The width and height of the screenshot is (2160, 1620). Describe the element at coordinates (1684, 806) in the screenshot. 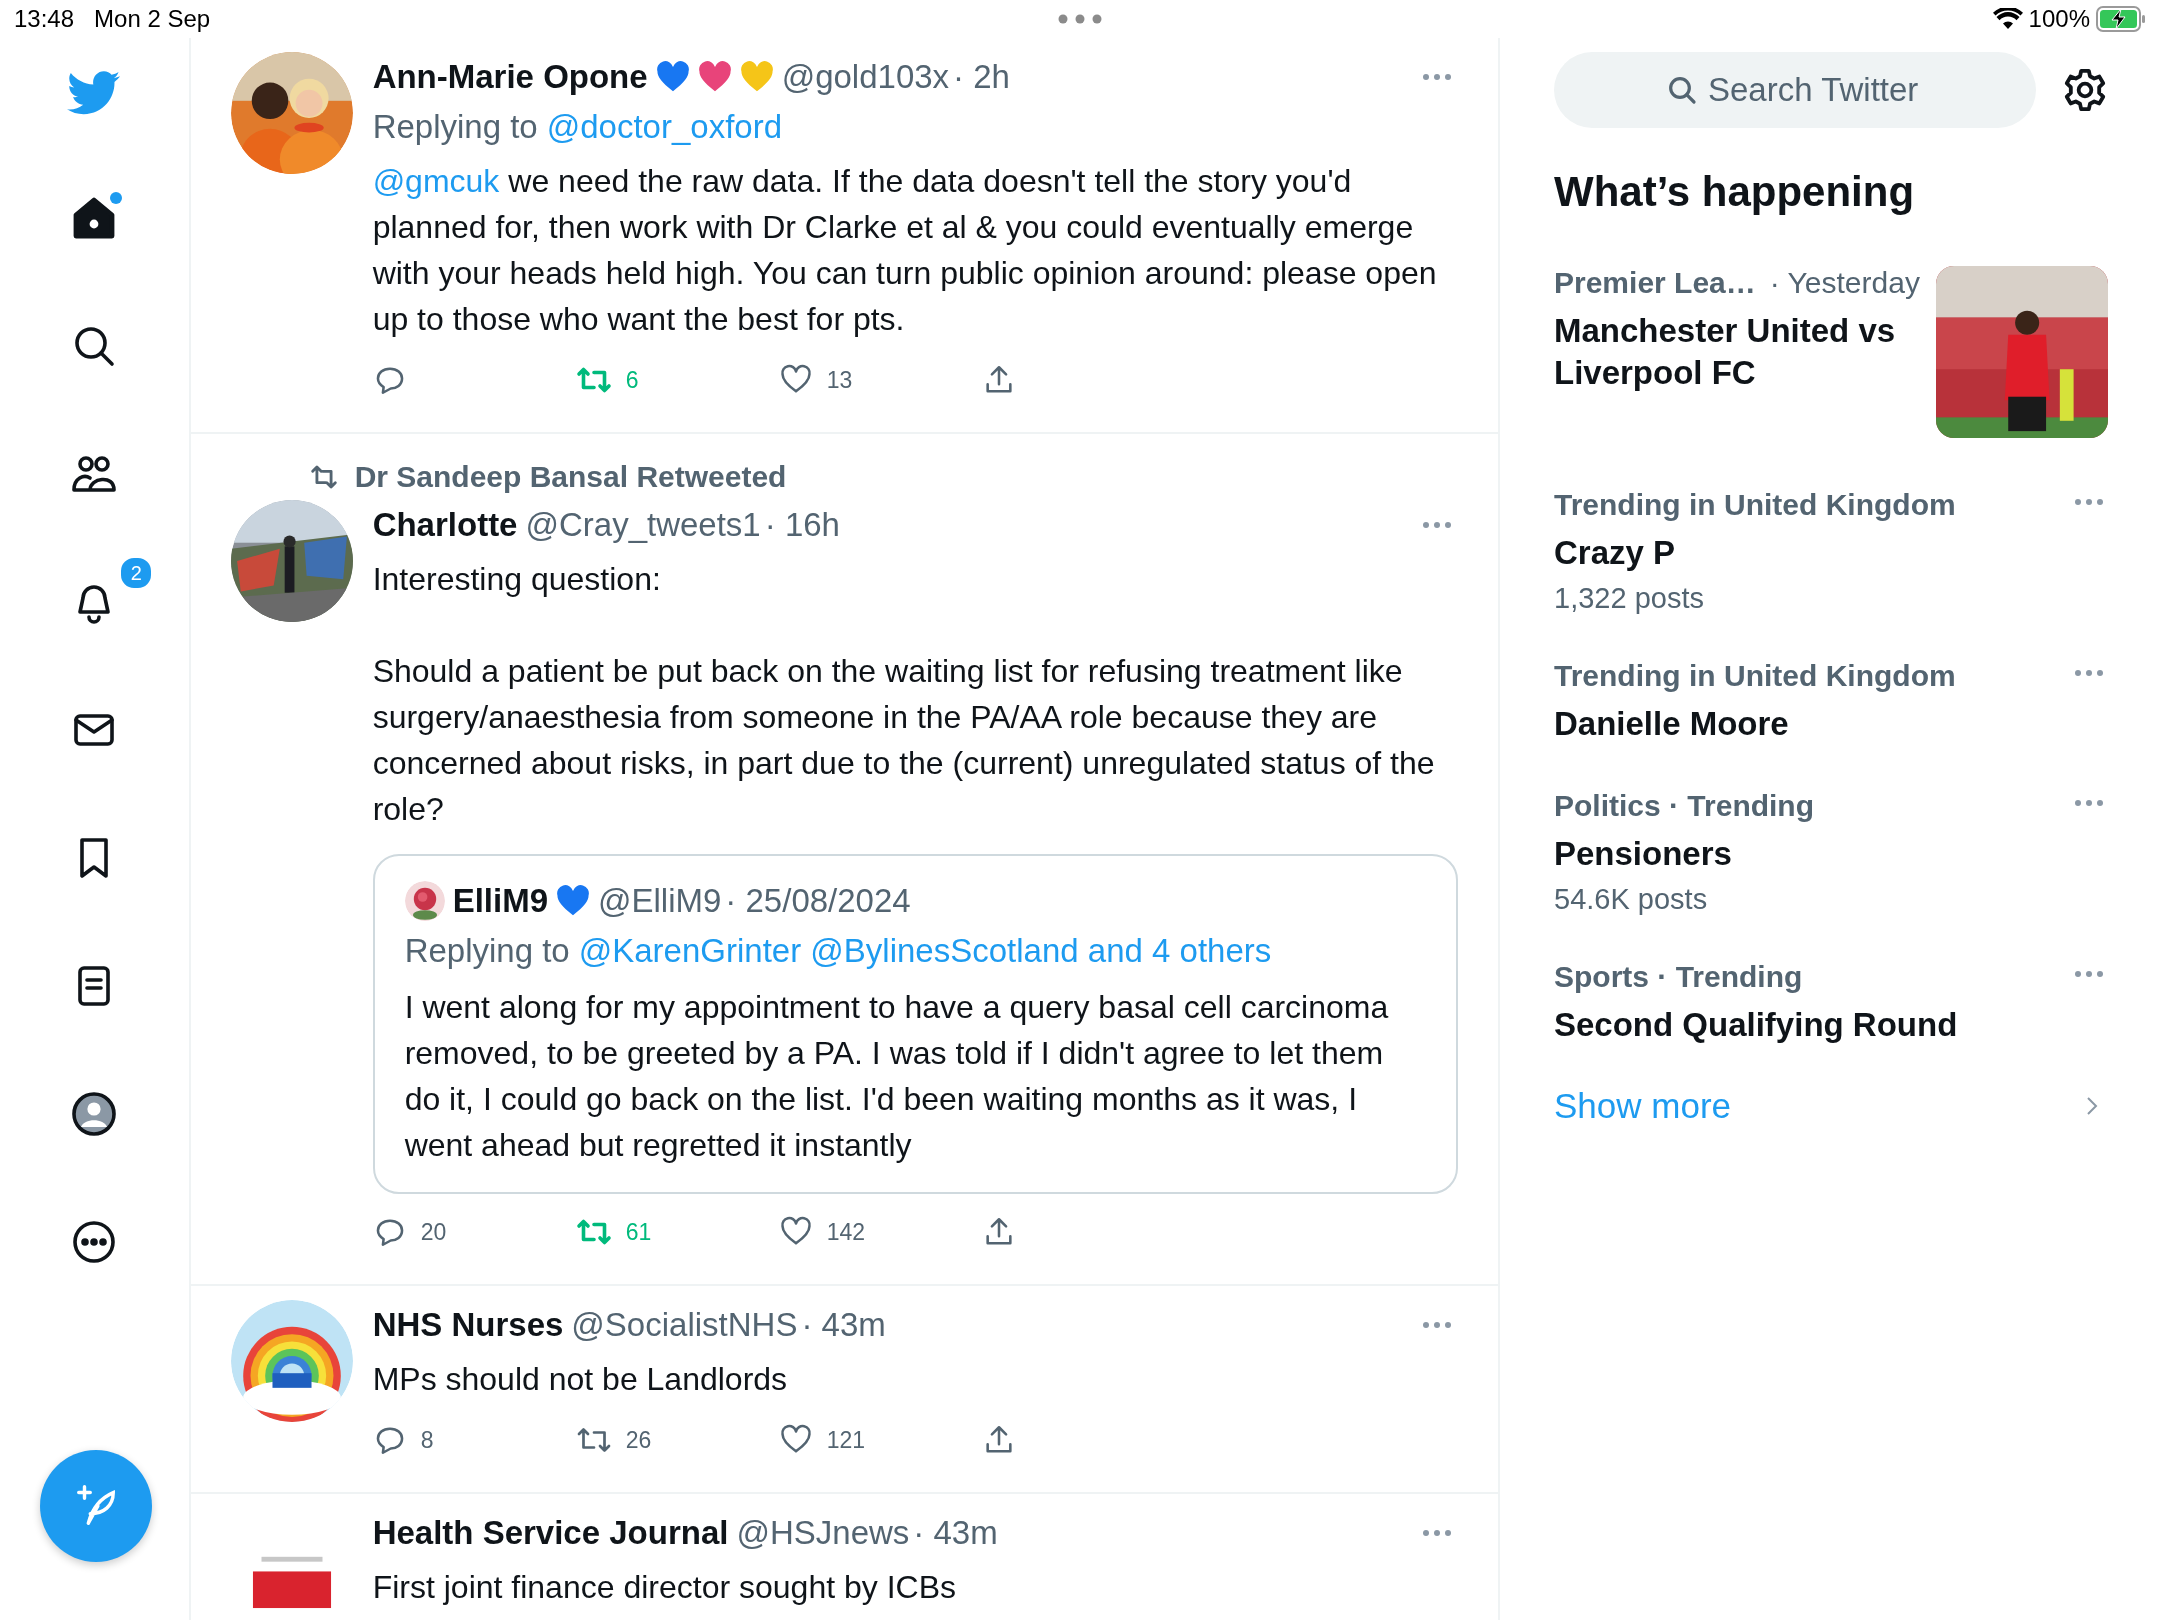

I see `trend-category: Politics · Trending` at that location.